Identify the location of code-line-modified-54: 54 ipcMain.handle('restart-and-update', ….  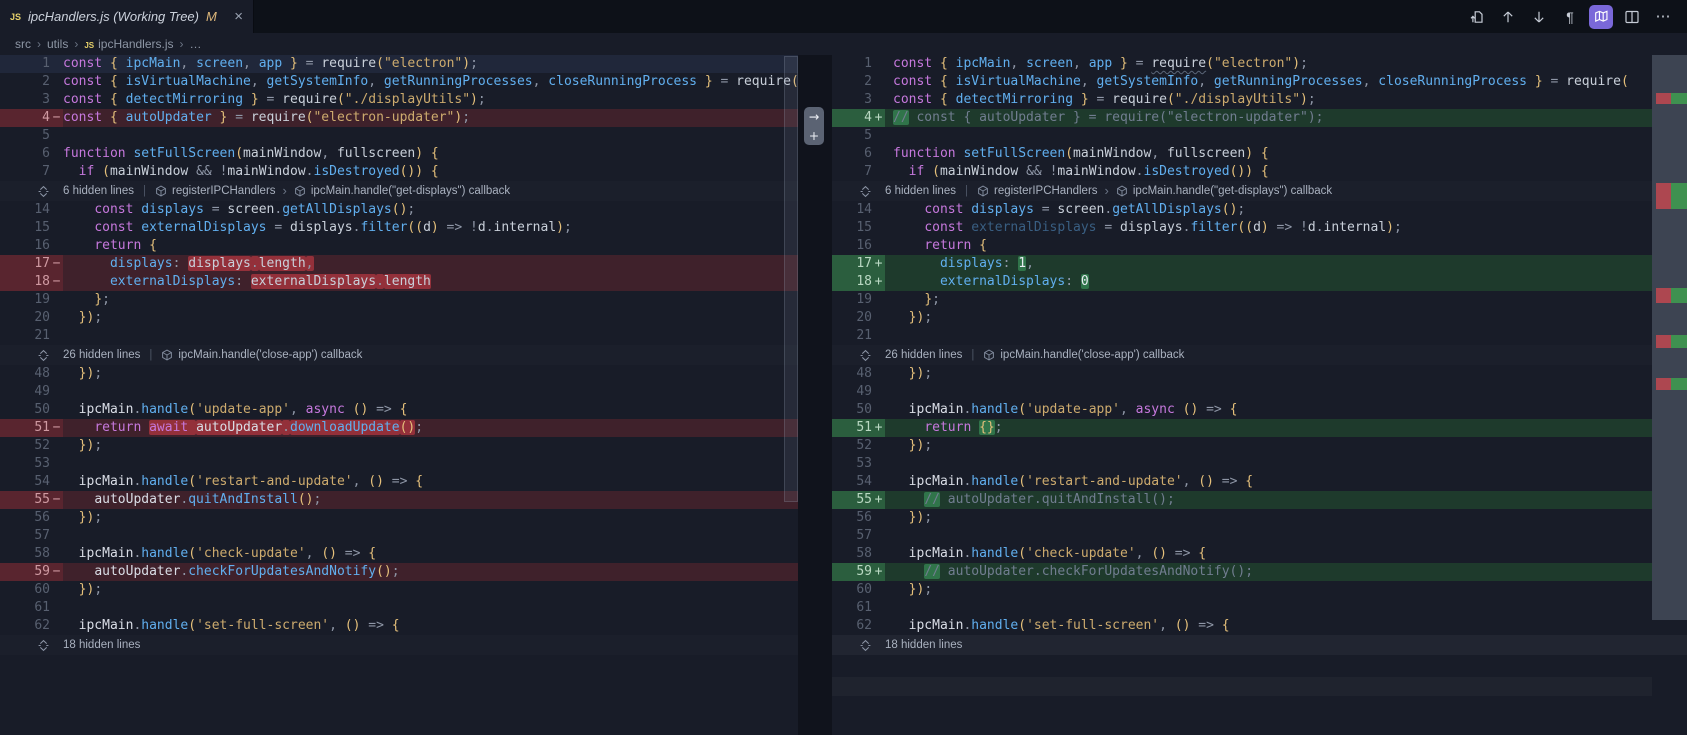
(1259, 482).